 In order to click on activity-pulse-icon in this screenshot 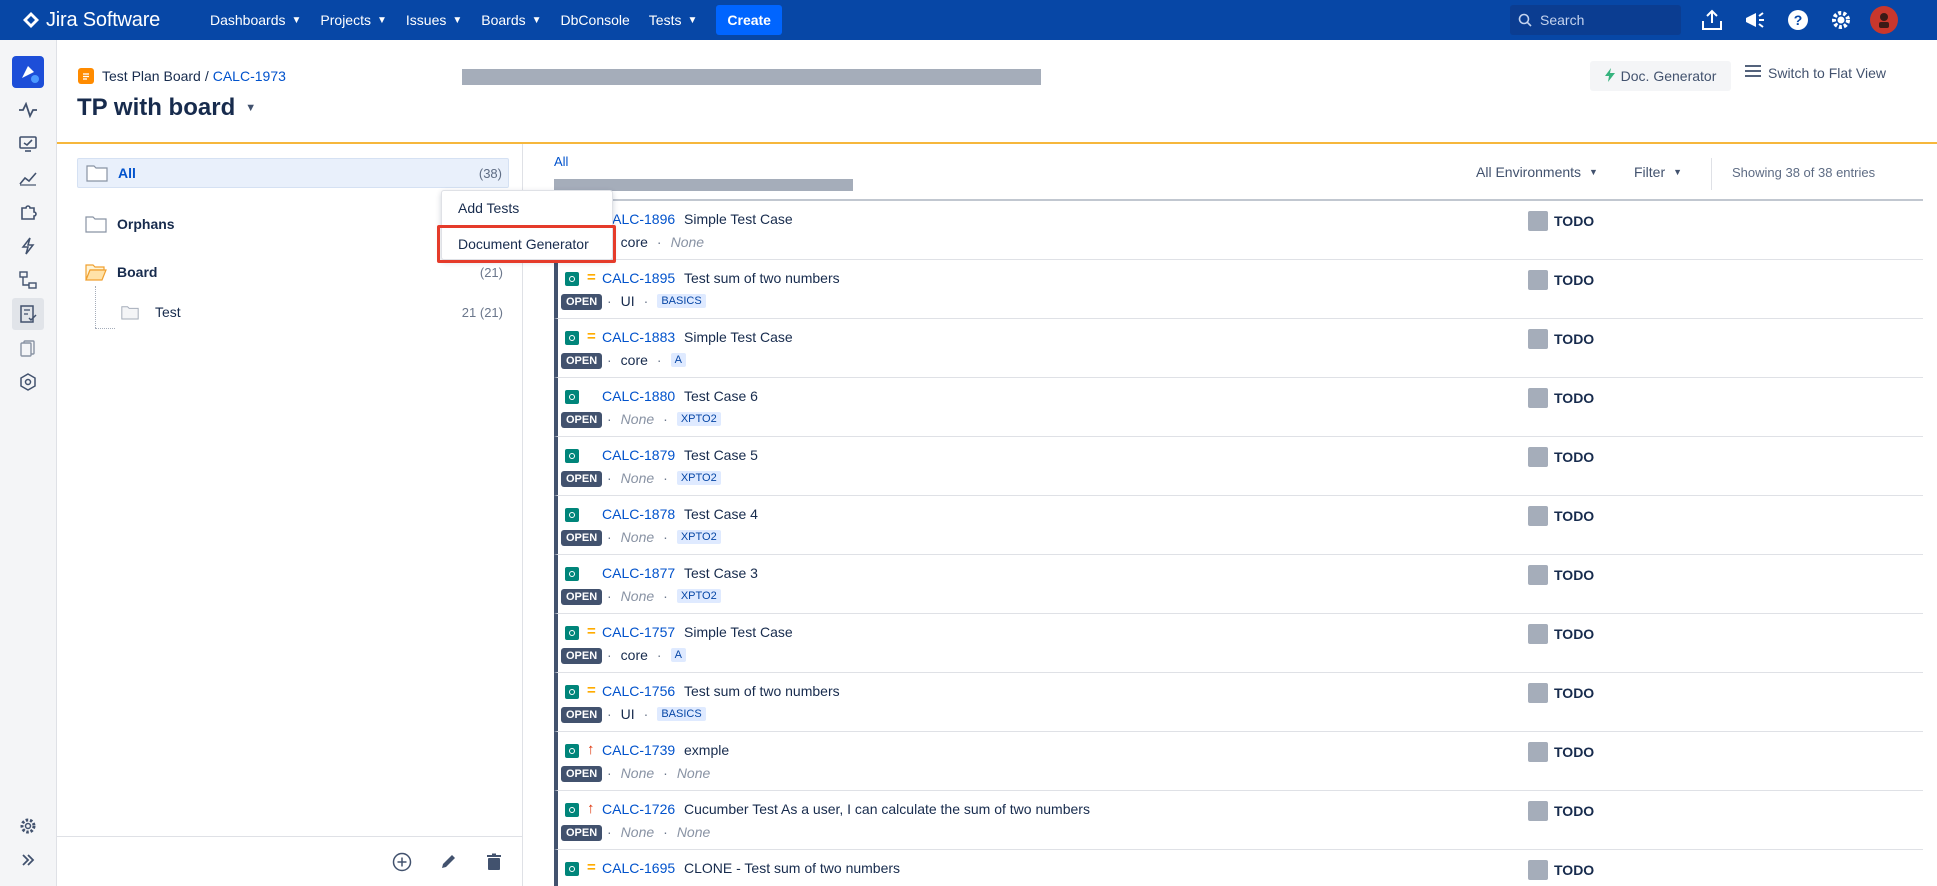, I will do `click(28, 110)`.